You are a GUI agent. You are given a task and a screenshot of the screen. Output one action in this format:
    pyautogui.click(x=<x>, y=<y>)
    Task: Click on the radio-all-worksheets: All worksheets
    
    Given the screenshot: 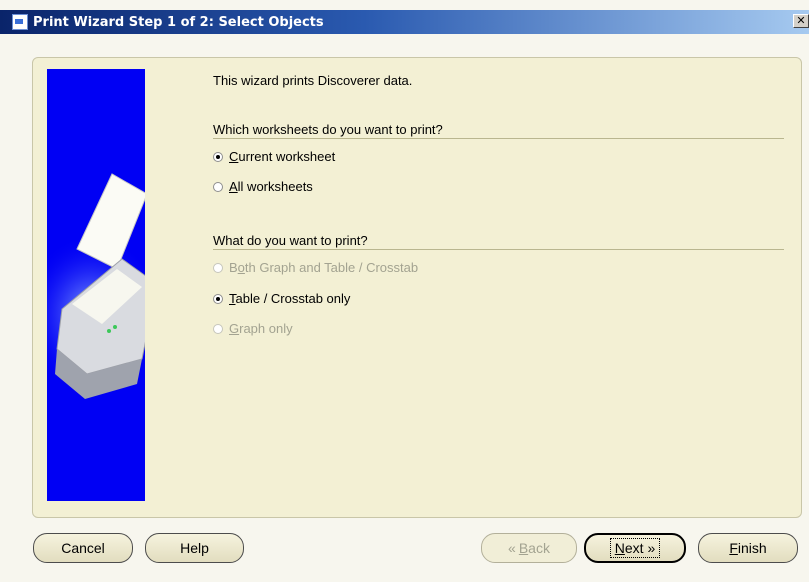 What is the action you would take?
    pyautogui.click(x=263, y=186)
    